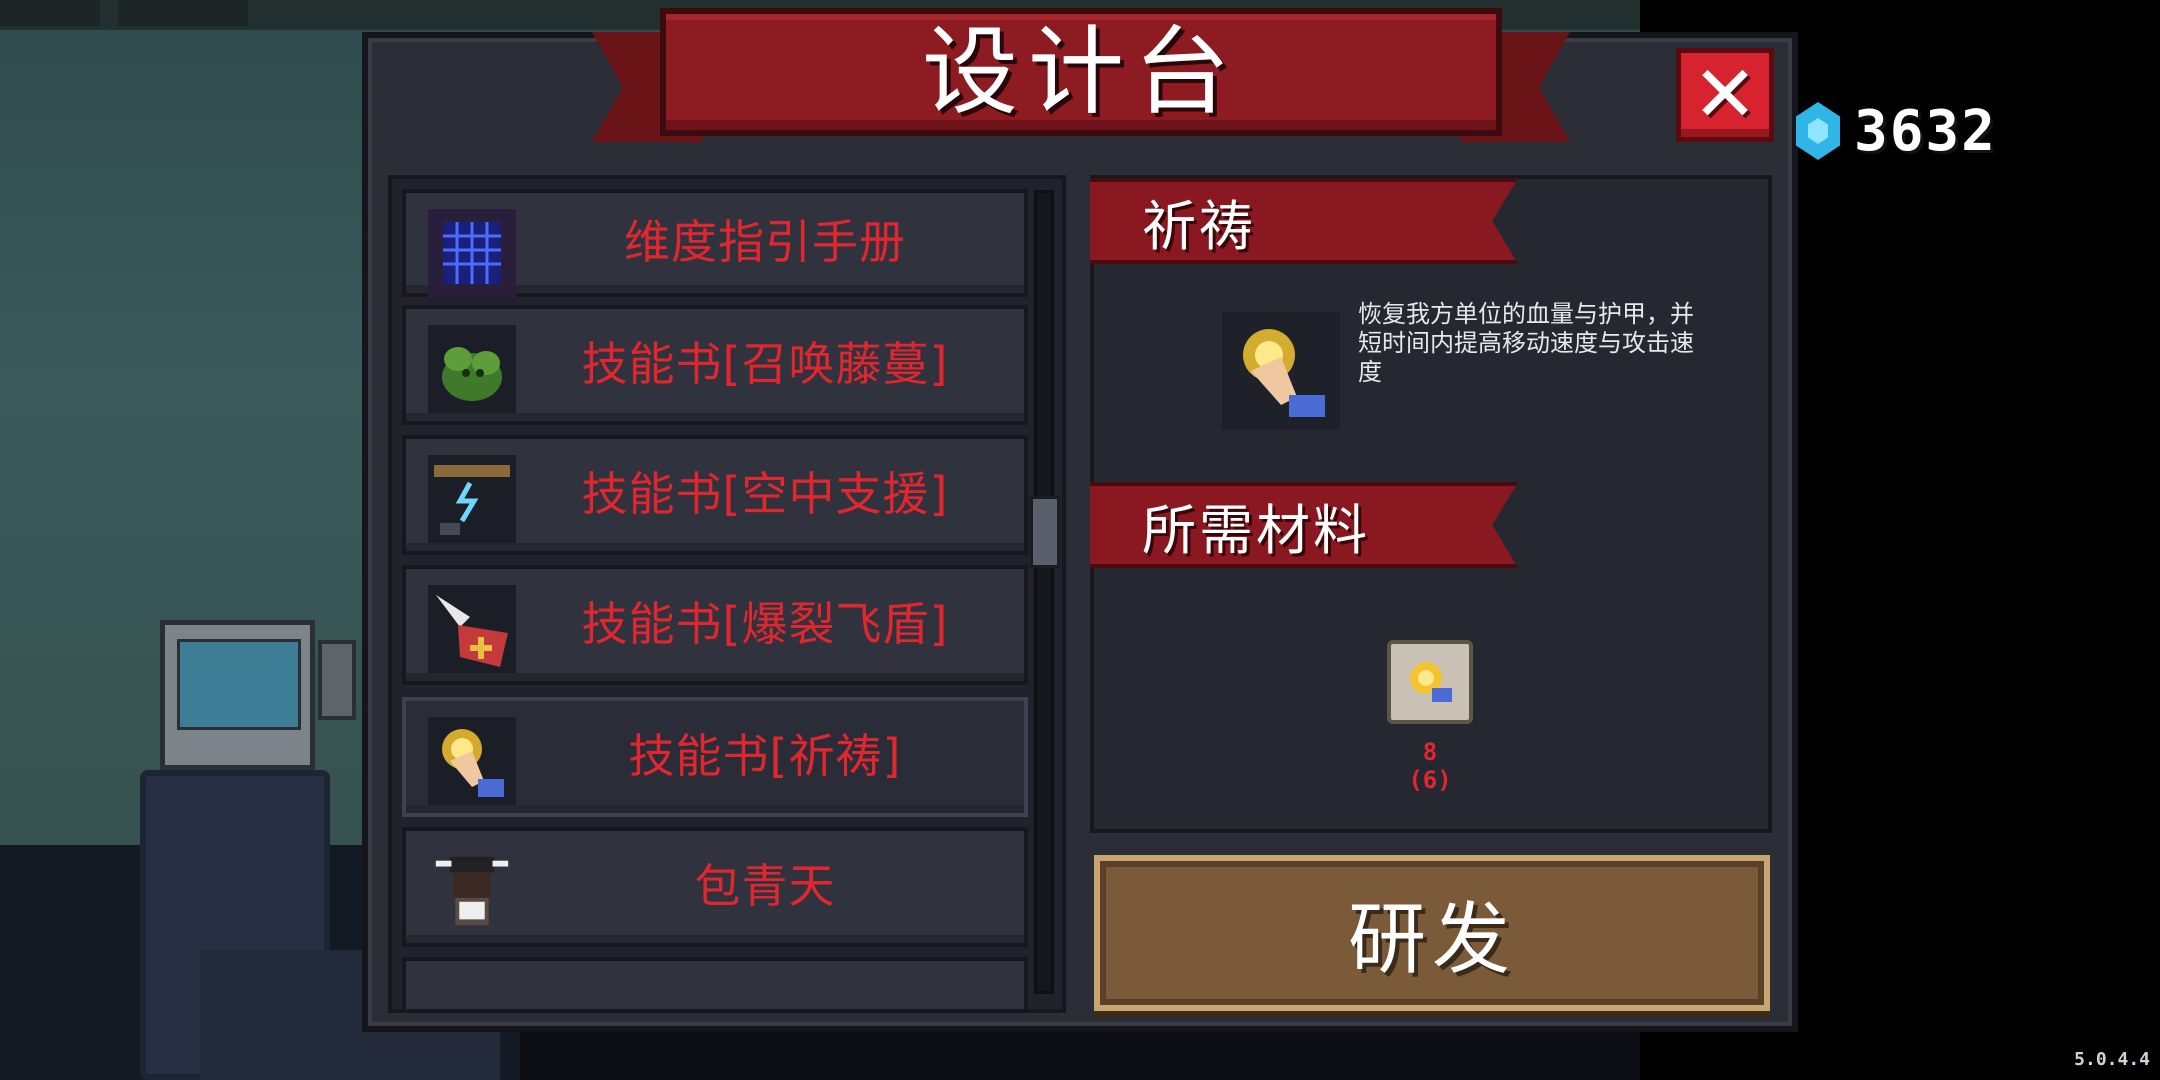 The image size is (2160, 1080). I want to click on grid-manual-icon, so click(472, 253).